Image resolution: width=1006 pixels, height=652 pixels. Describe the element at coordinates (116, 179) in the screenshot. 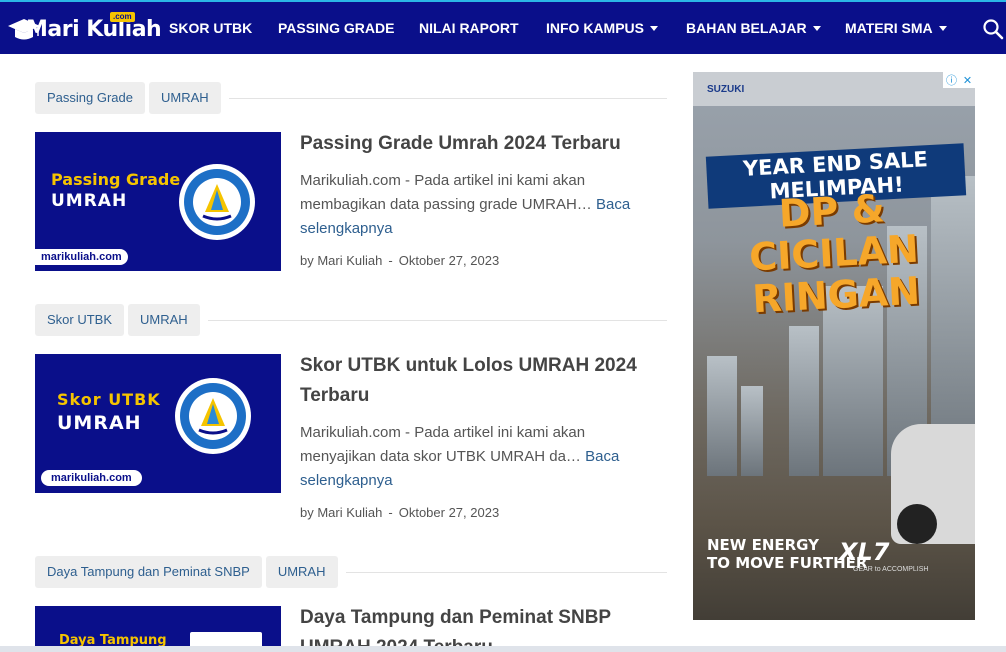

I see `thumb-title: Passing Grade` at that location.